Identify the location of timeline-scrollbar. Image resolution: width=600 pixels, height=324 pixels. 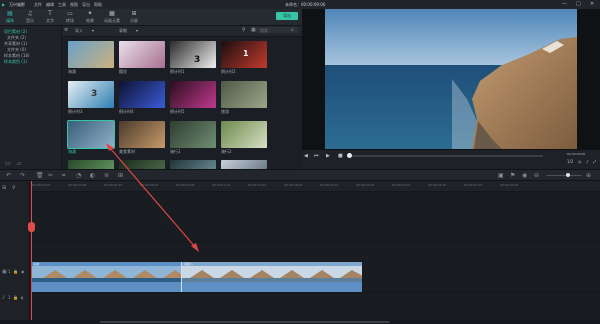
(300, 322).